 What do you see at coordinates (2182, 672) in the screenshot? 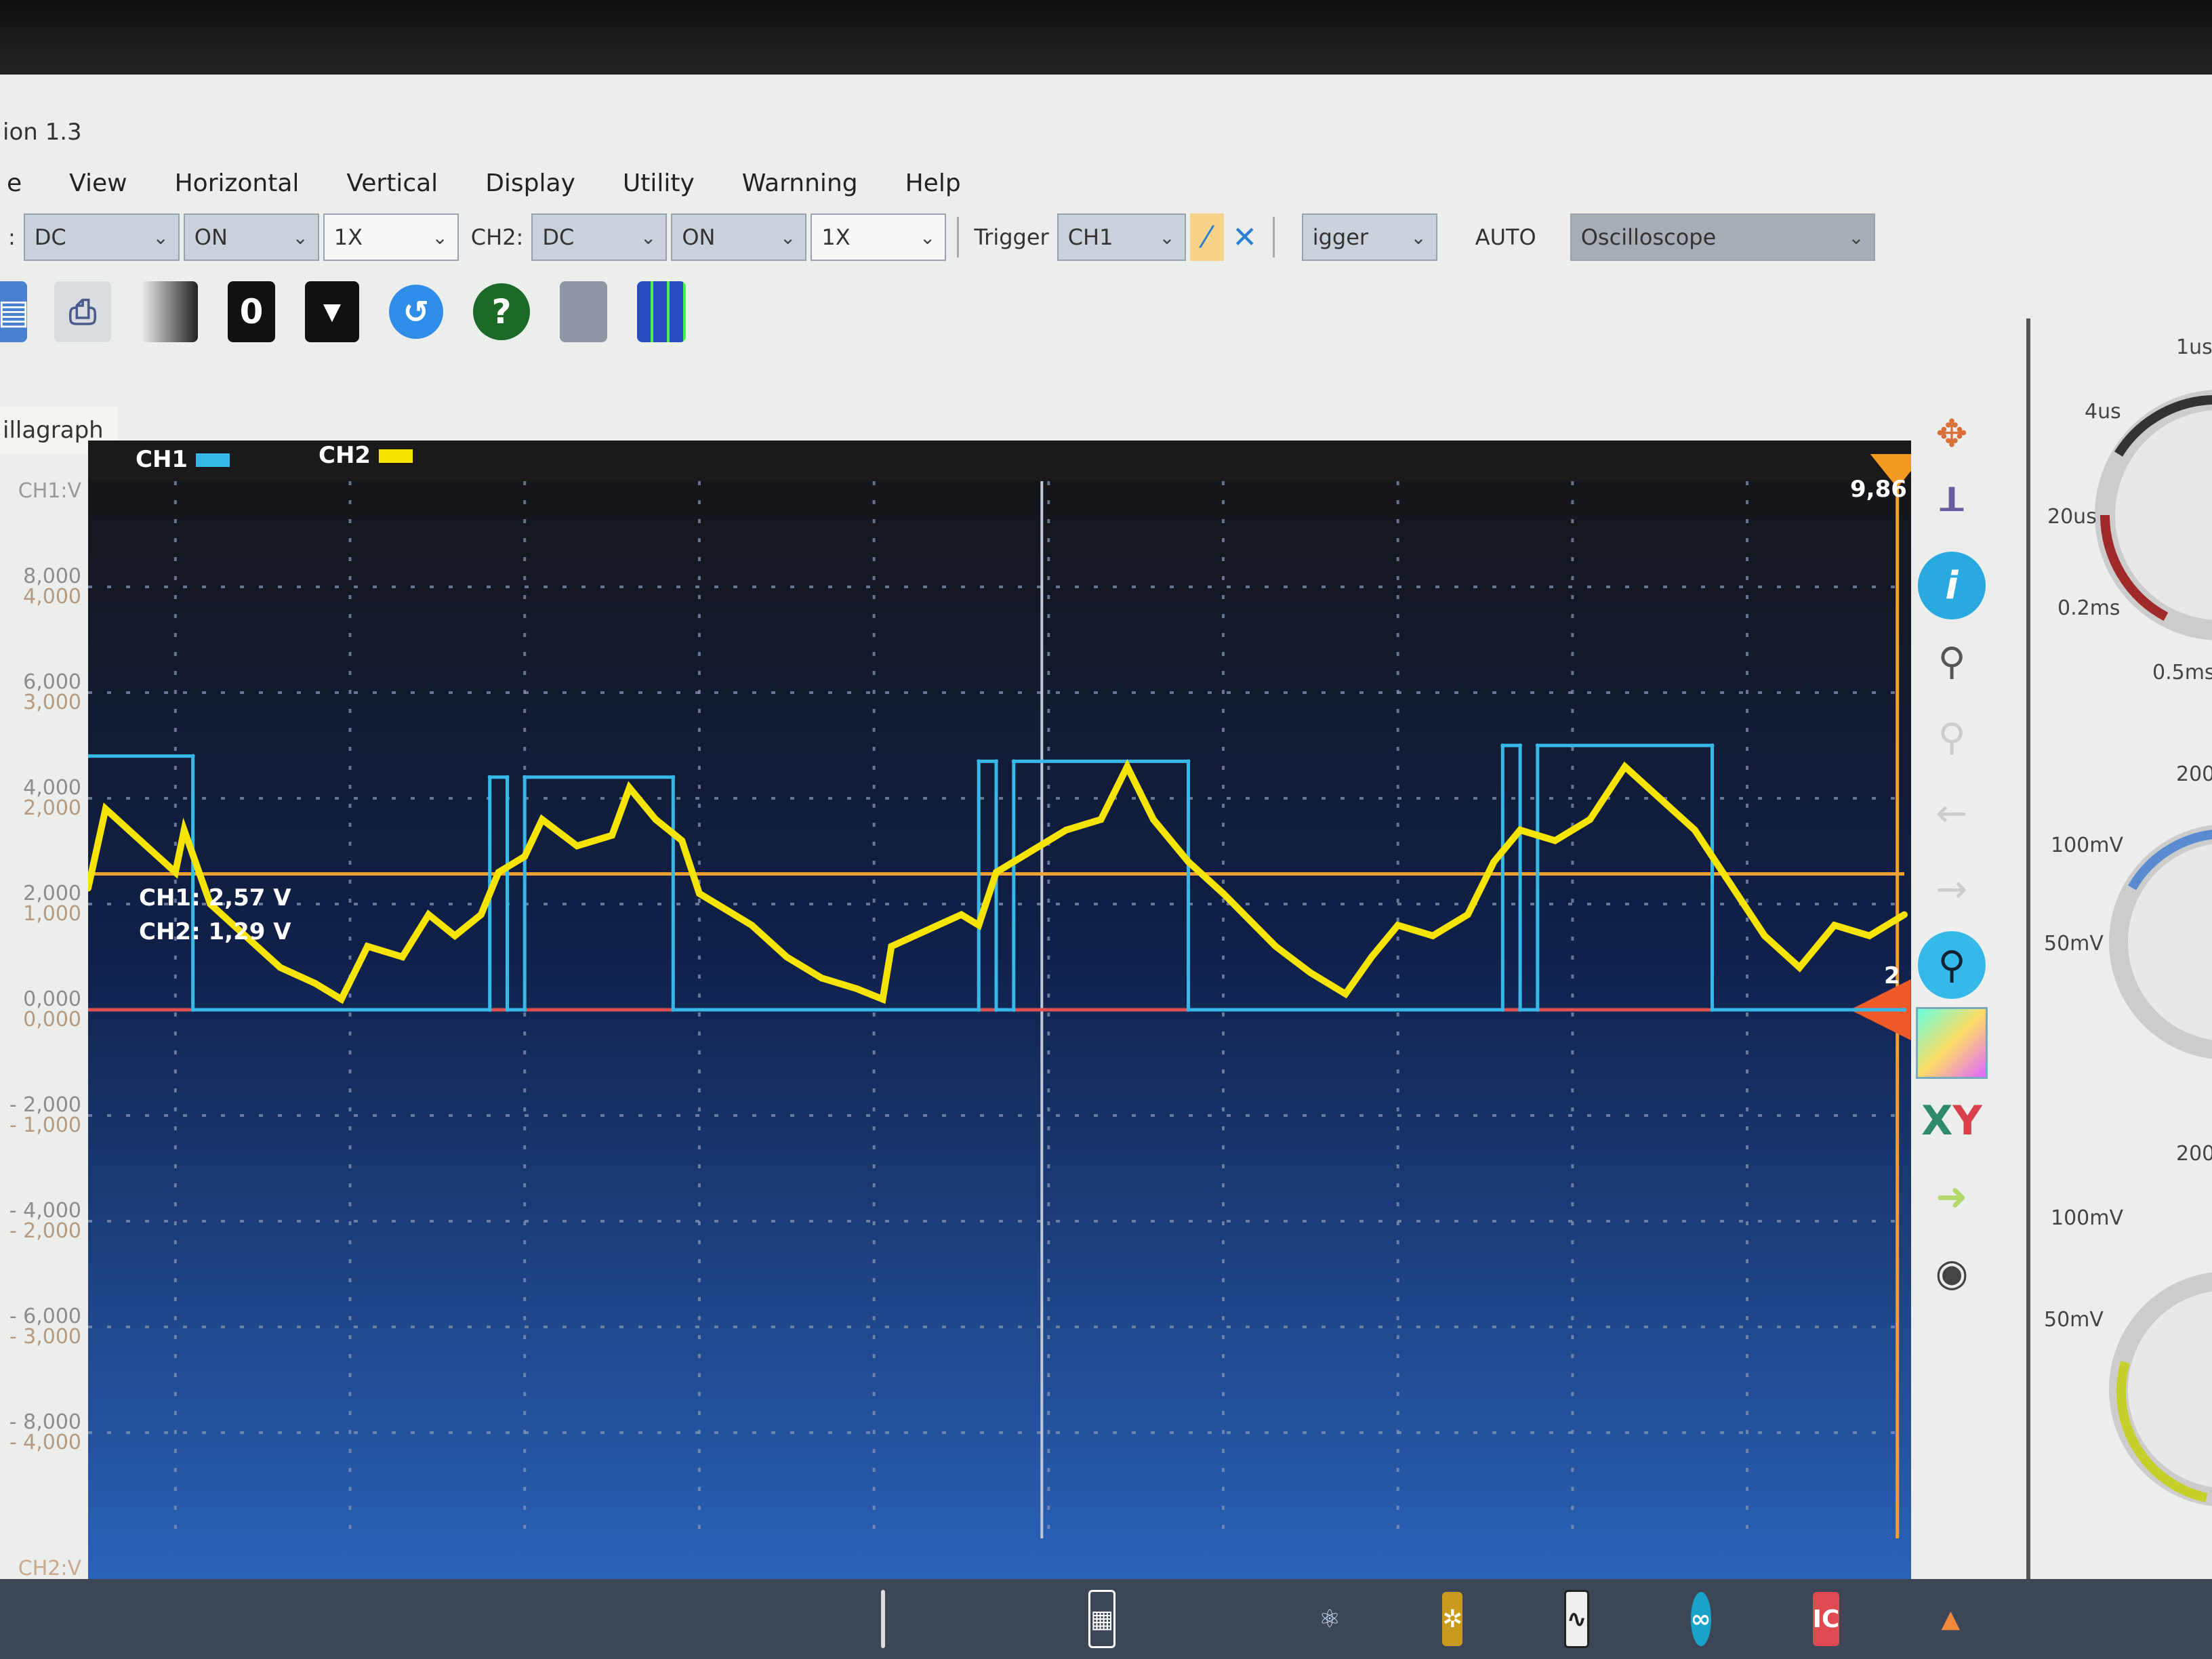
I see `timebase-label-0-5ms: 0.5ms` at bounding box center [2182, 672].